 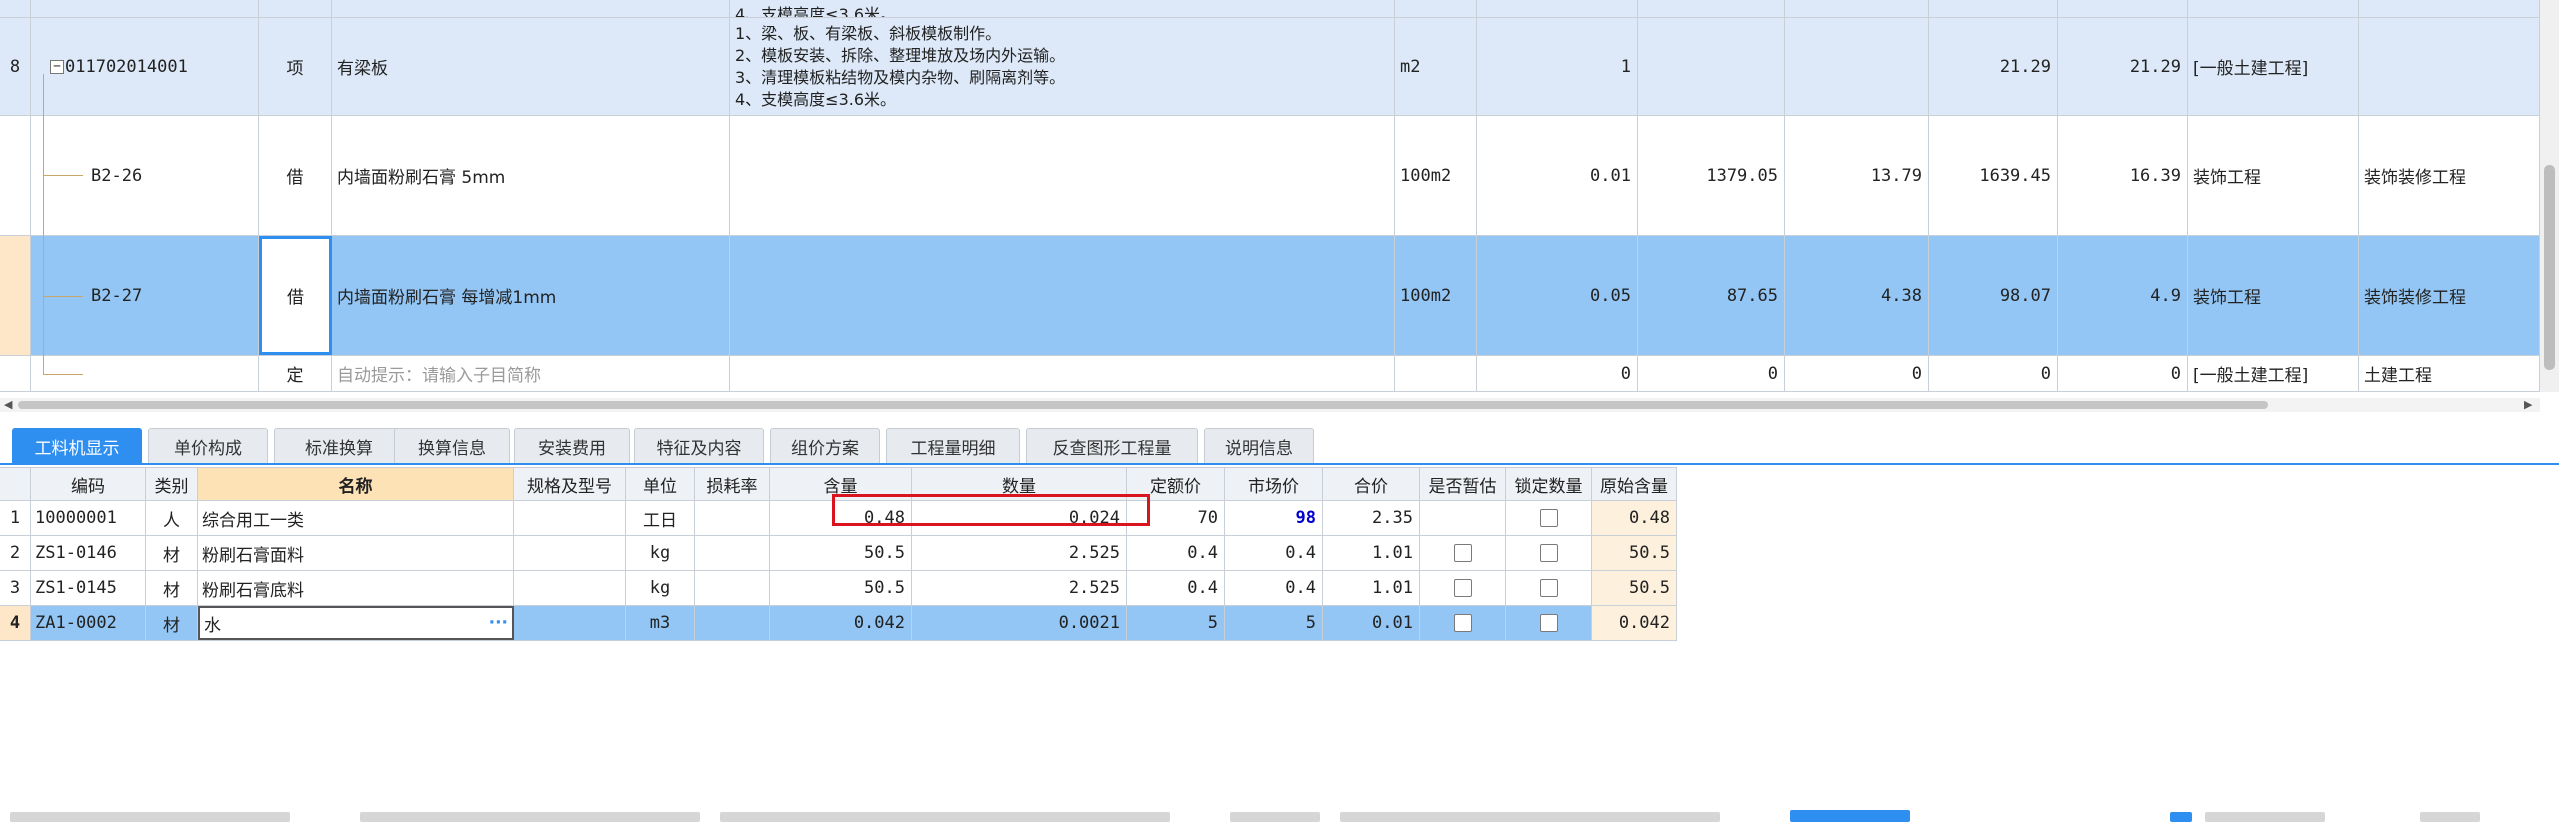 What do you see at coordinates (295, 295) in the screenshot?
I see `item-type-editing: 借` at bounding box center [295, 295].